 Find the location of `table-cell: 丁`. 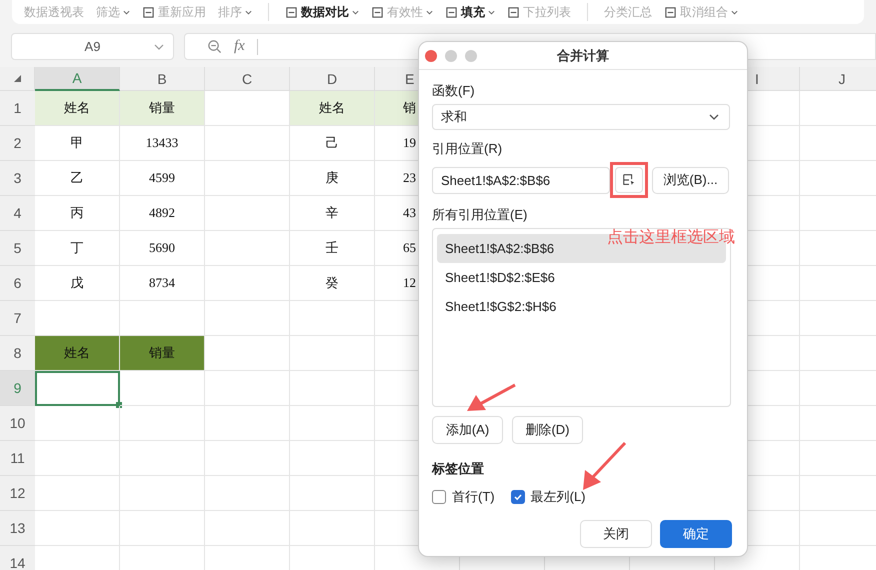

table-cell: 丁 is located at coordinates (77, 248).